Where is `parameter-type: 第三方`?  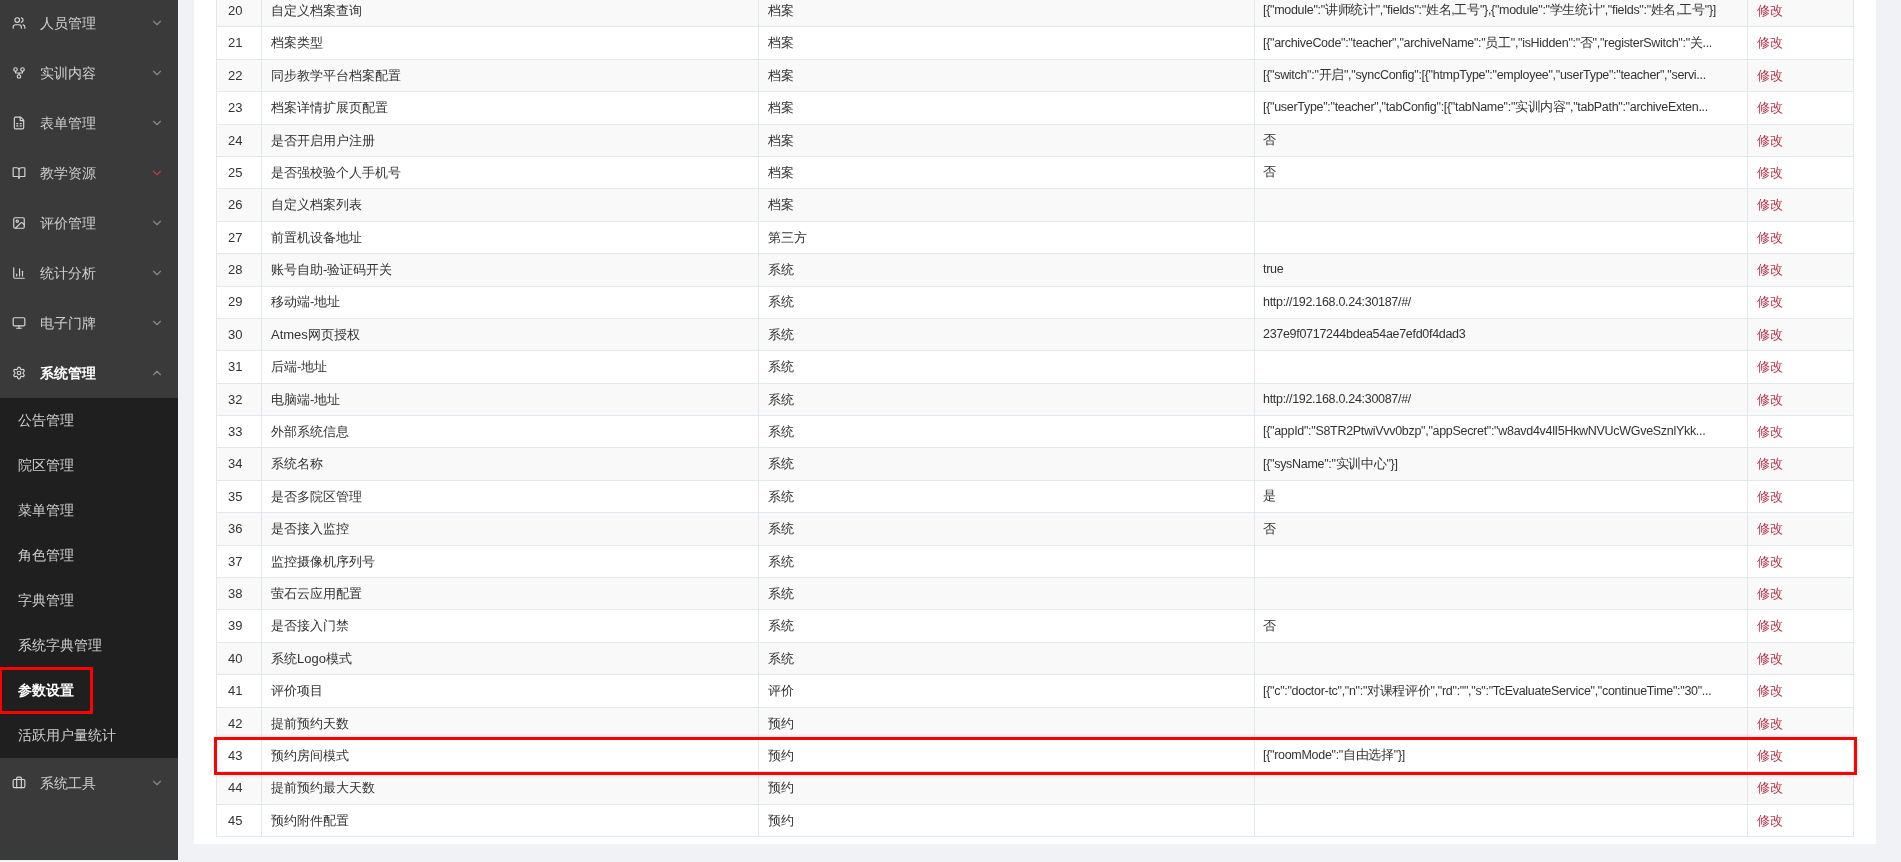 parameter-type: 第三方 is located at coordinates (787, 237).